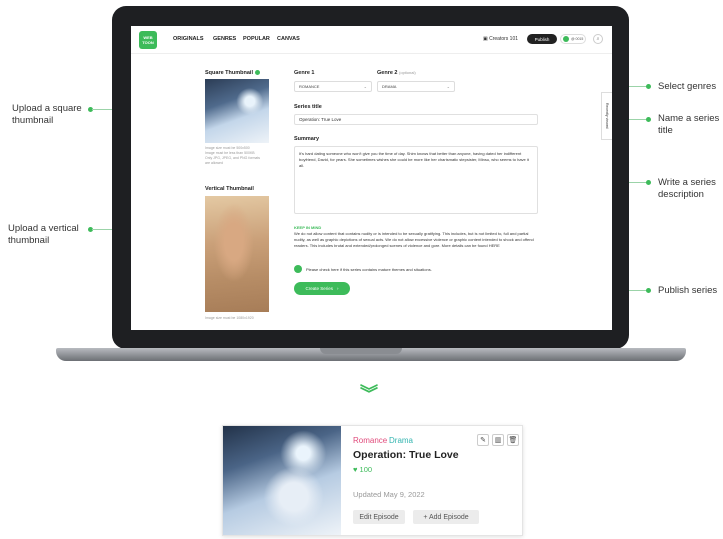 This screenshot has height=539, width=723. I want to click on genre1-select: ROMANCE ⌄, so click(333, 86).